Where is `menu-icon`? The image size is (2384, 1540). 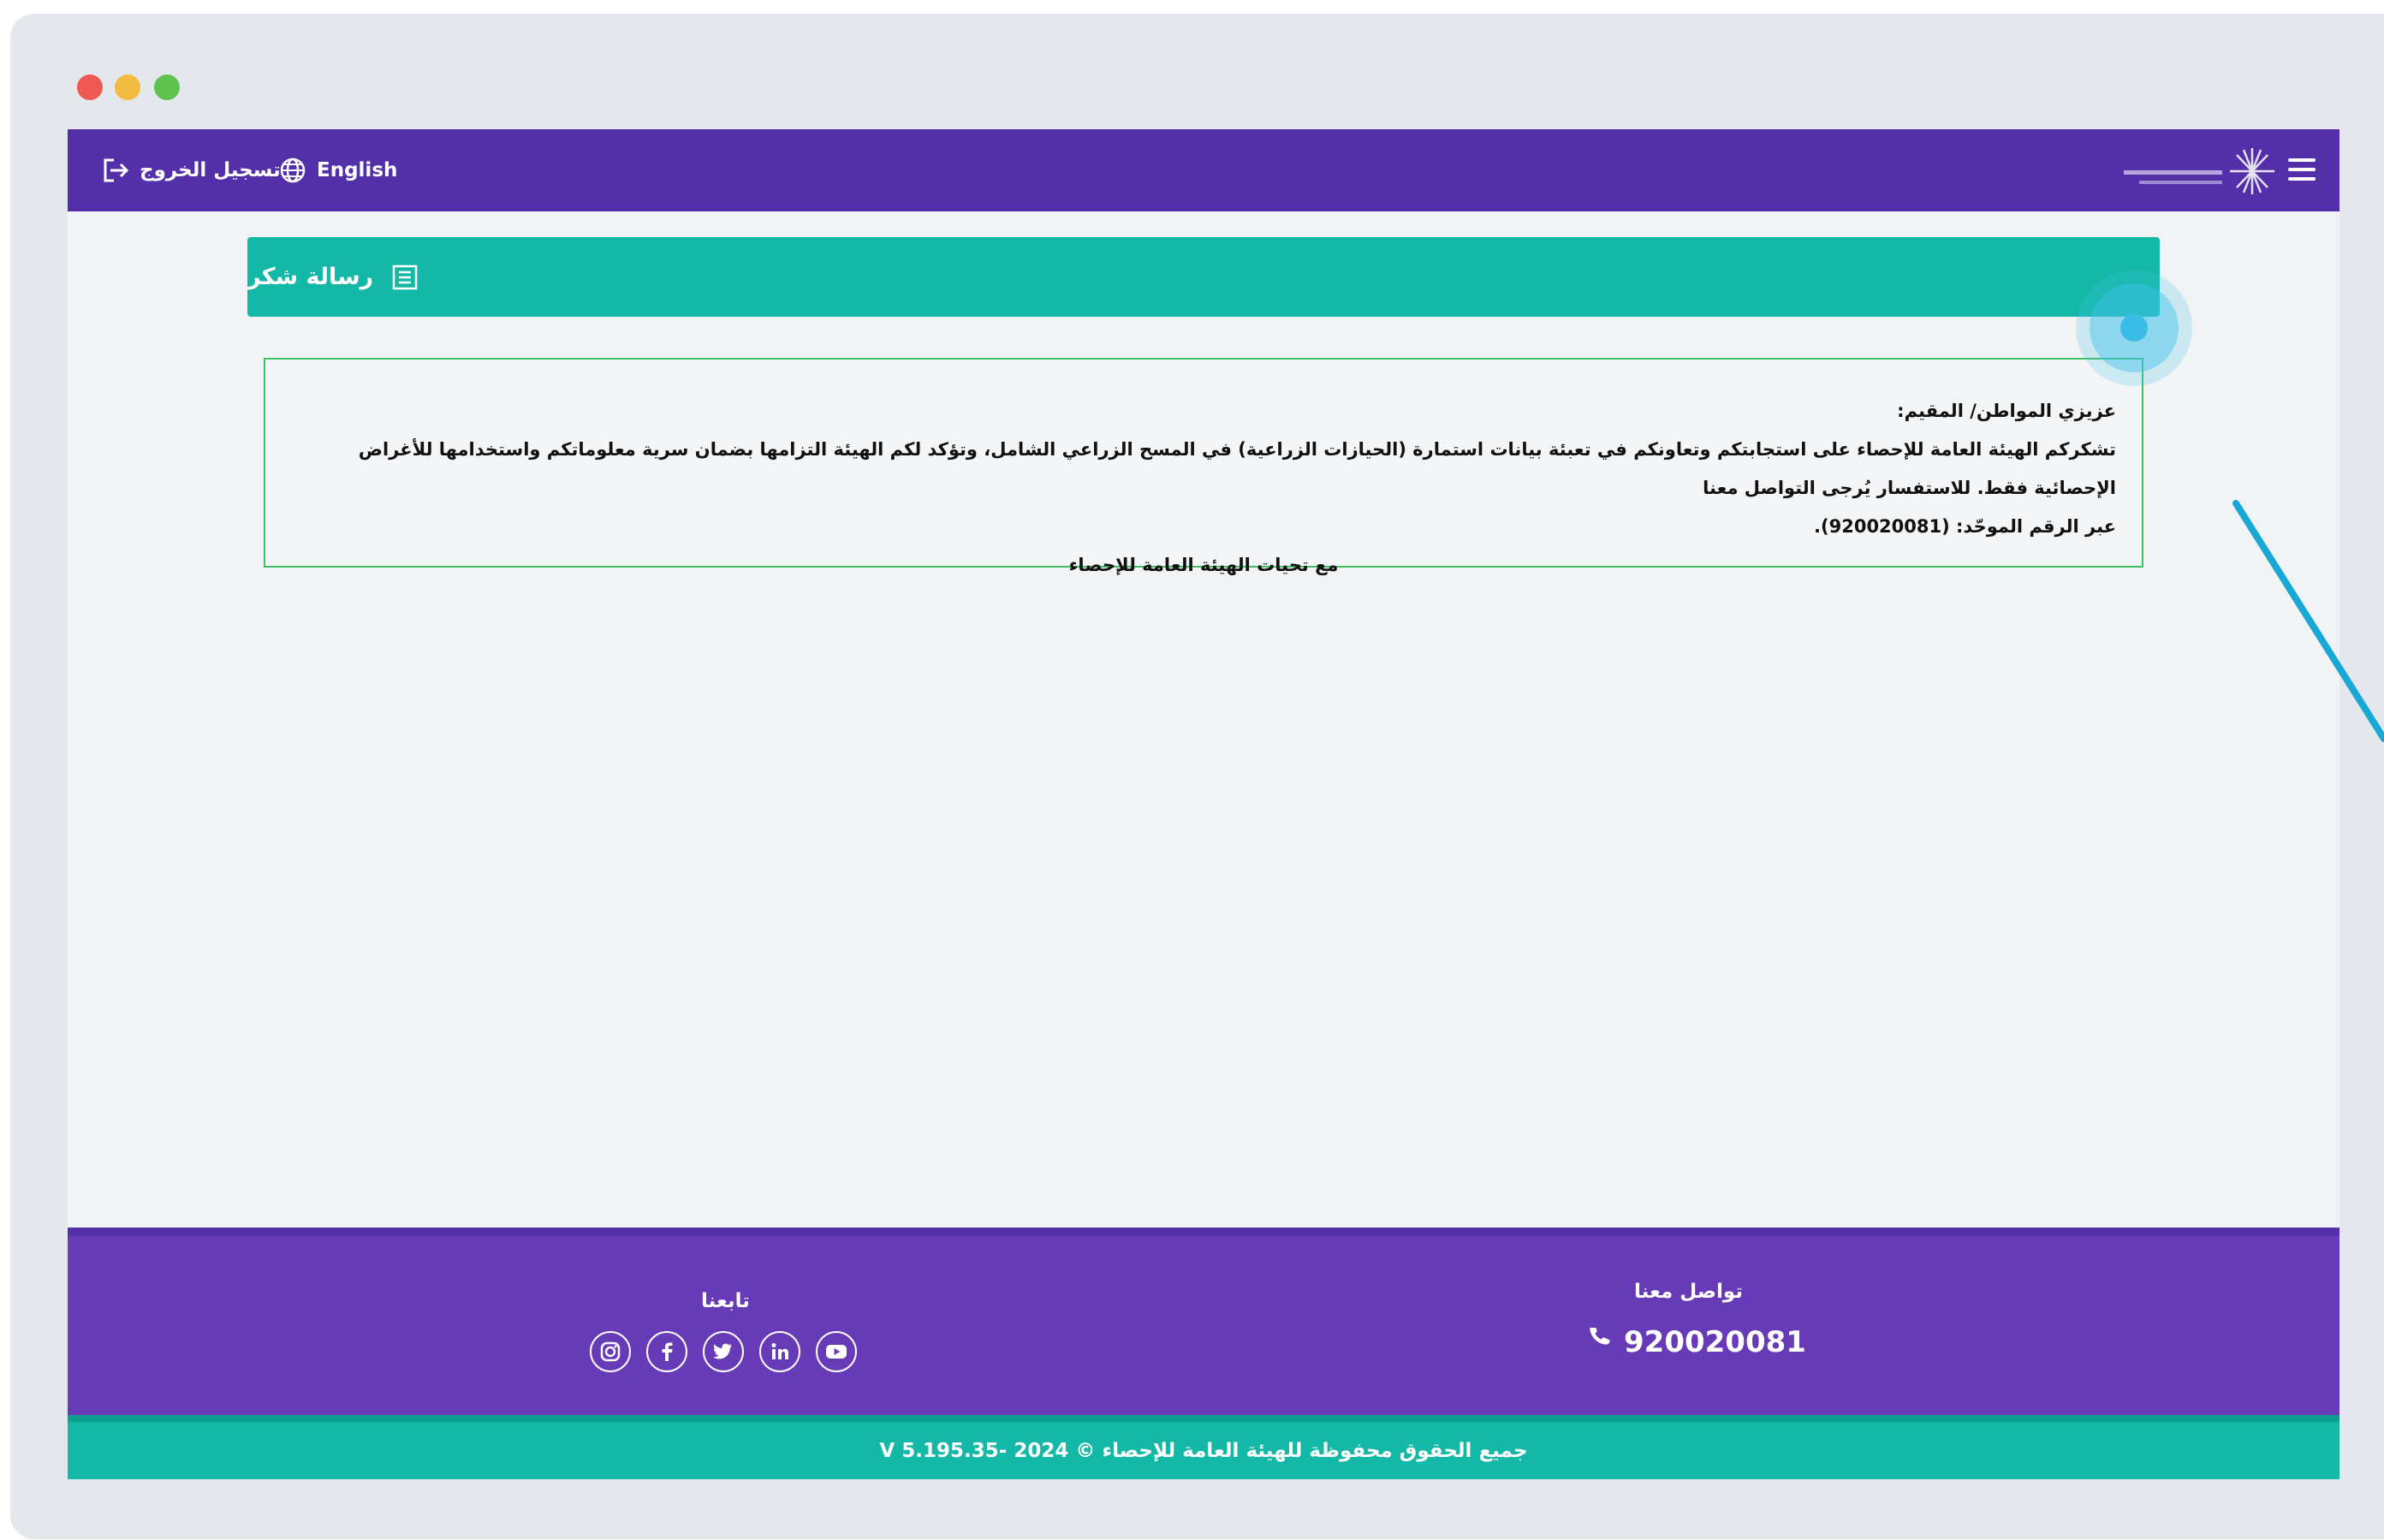 menu-icon is located at coordinates (2302, 170).